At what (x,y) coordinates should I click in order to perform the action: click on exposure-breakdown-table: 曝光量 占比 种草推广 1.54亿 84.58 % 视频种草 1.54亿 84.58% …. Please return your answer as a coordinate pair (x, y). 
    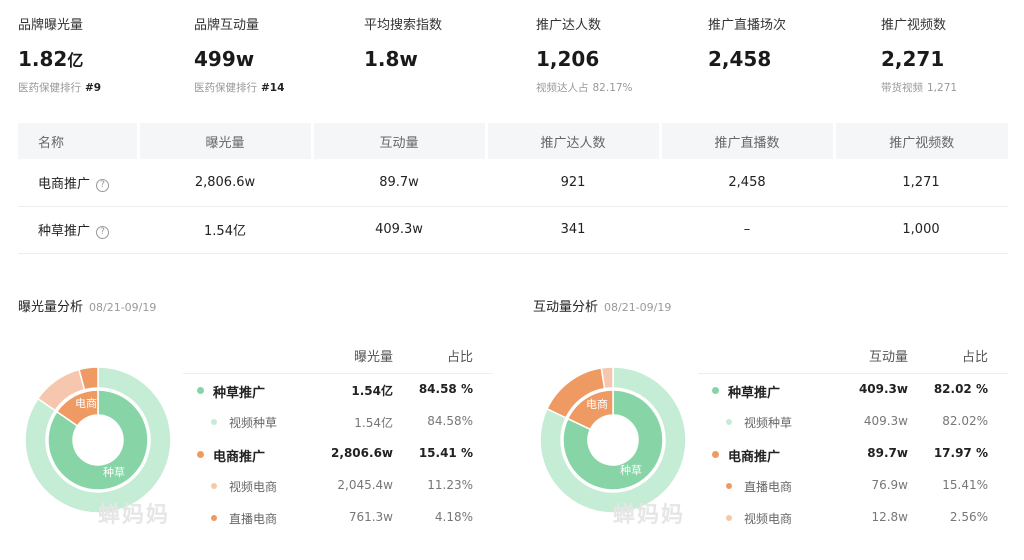
    Looking at the image, I should click on (338, 437).